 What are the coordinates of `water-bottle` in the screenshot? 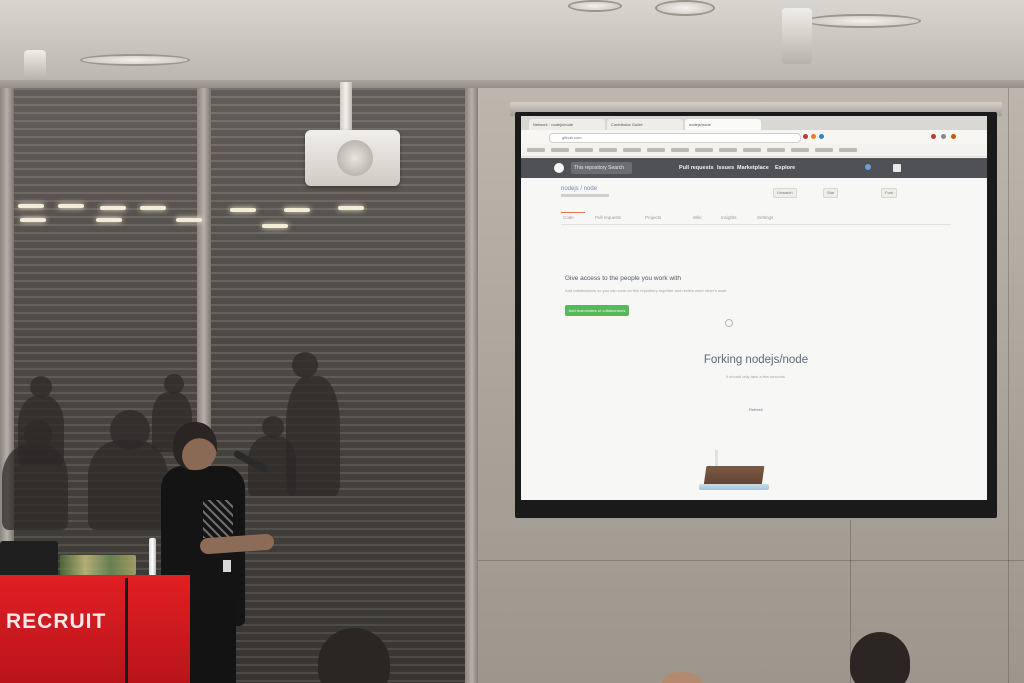 It's located at (152, 557).